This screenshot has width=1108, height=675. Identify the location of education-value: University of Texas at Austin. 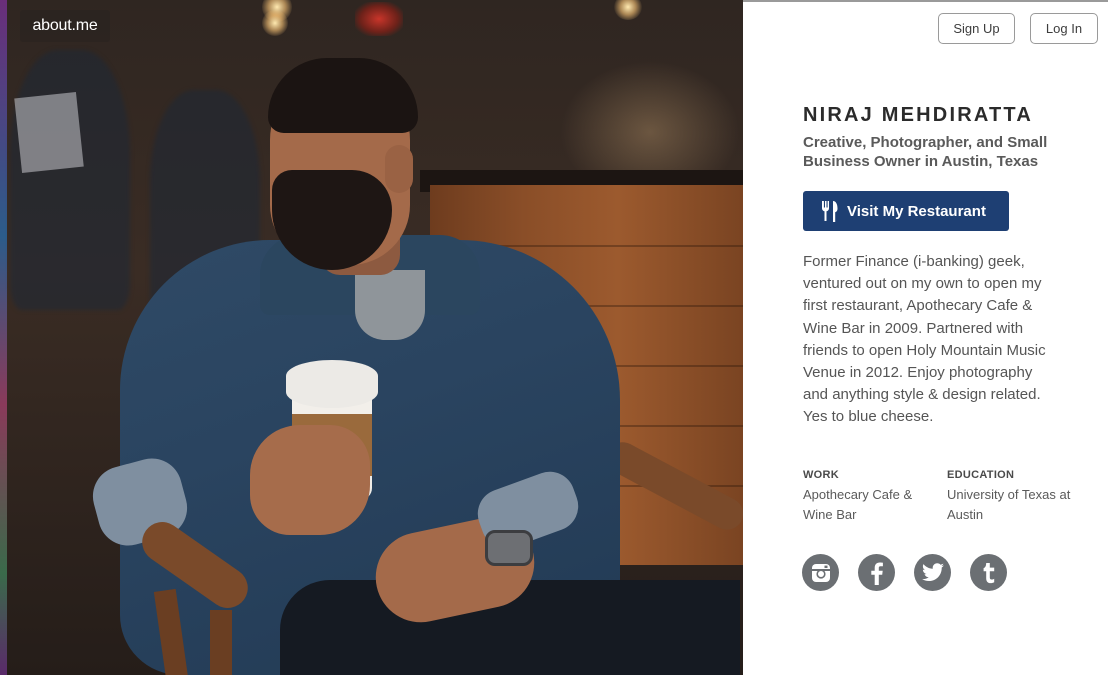
(1009, 504).